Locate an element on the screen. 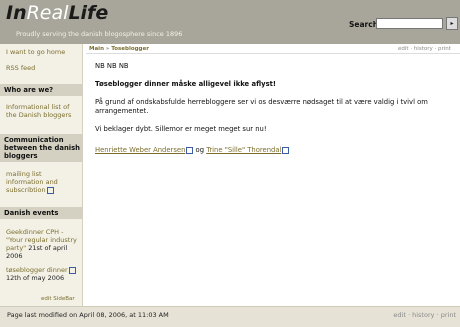  page-actions-bottom: edit · history · print is located at coordinates (424, 315).